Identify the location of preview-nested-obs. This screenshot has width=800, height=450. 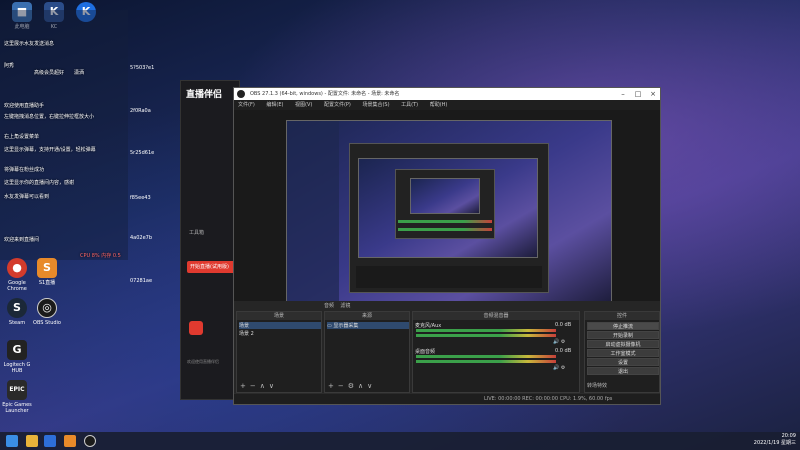
(445, 204).